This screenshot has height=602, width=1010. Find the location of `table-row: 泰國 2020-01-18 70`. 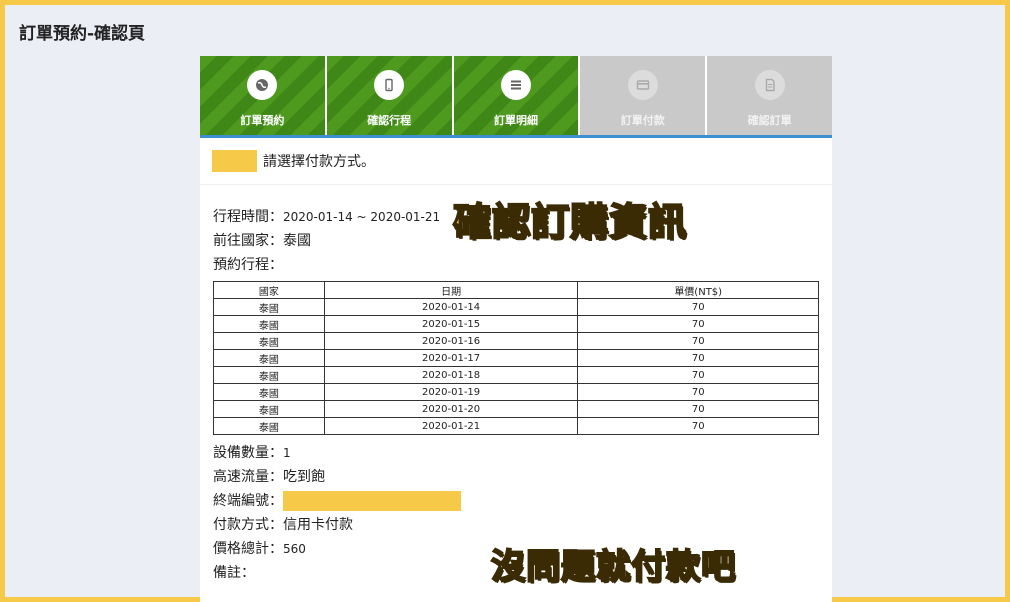

table-row: 泰國 2020-01-18 70 is located at coordinates (516, 375).